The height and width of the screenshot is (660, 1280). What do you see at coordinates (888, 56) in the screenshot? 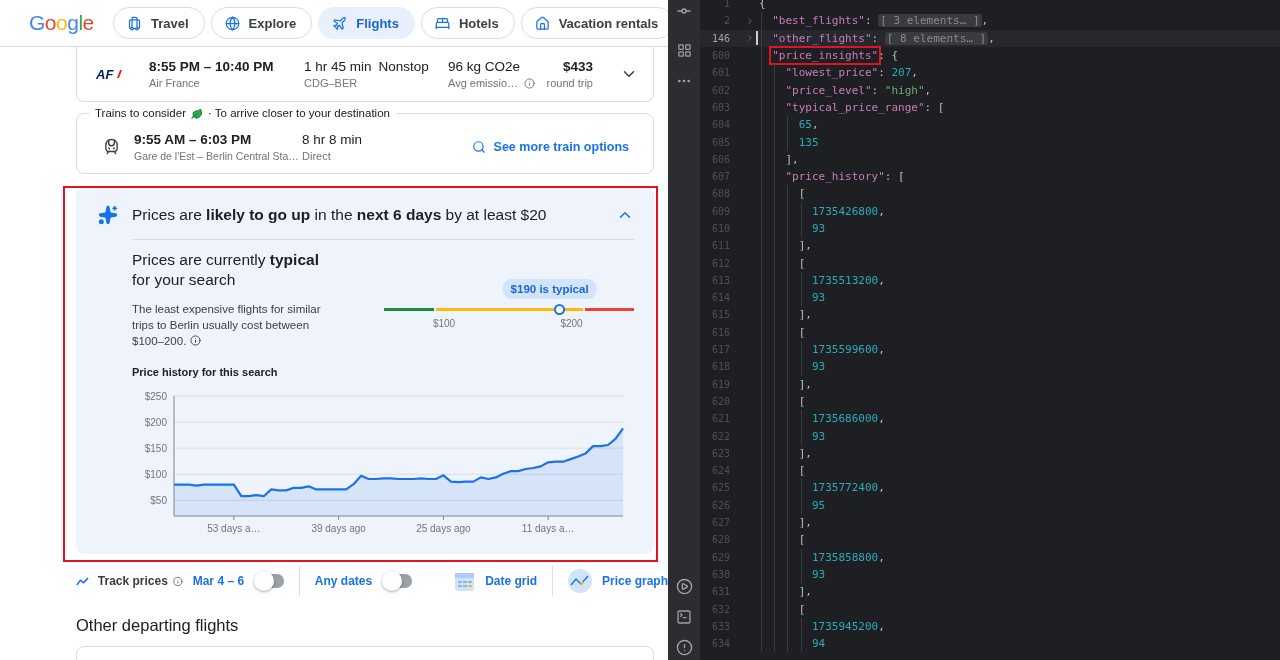
I see `json-punctuation: : {` at bounding box center [888, 56].